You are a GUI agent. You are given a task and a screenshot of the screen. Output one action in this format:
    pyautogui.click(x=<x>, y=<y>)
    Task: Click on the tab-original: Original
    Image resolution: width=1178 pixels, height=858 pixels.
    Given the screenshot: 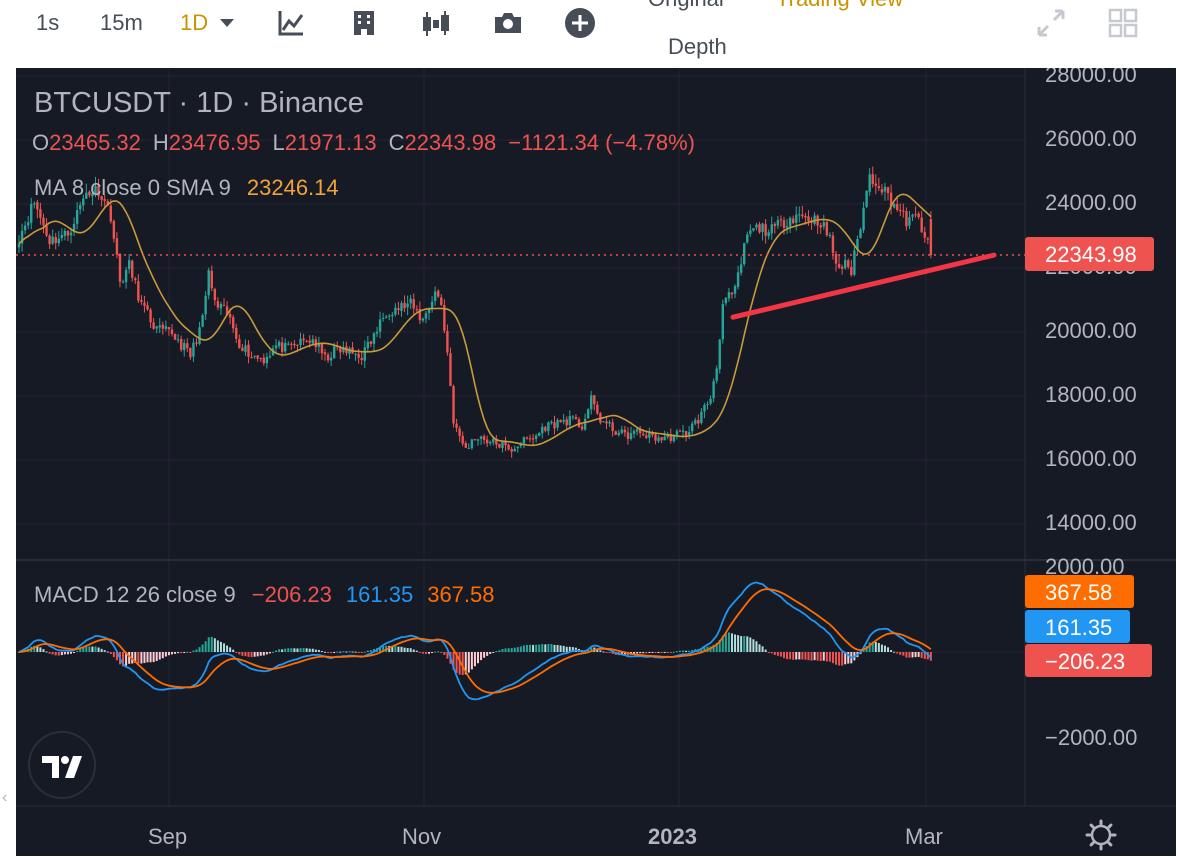 What is the action you would take?
    pyautogui.click(x=686, y=6)
    